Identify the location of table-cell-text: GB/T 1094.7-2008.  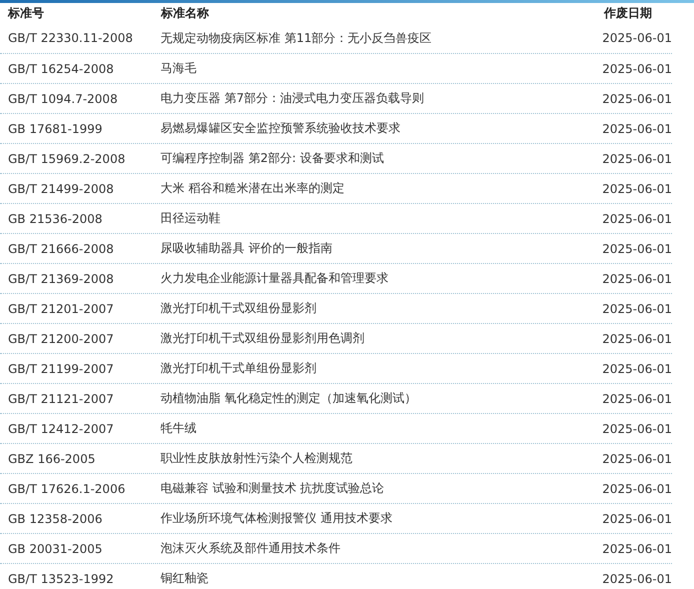
(63, 99).